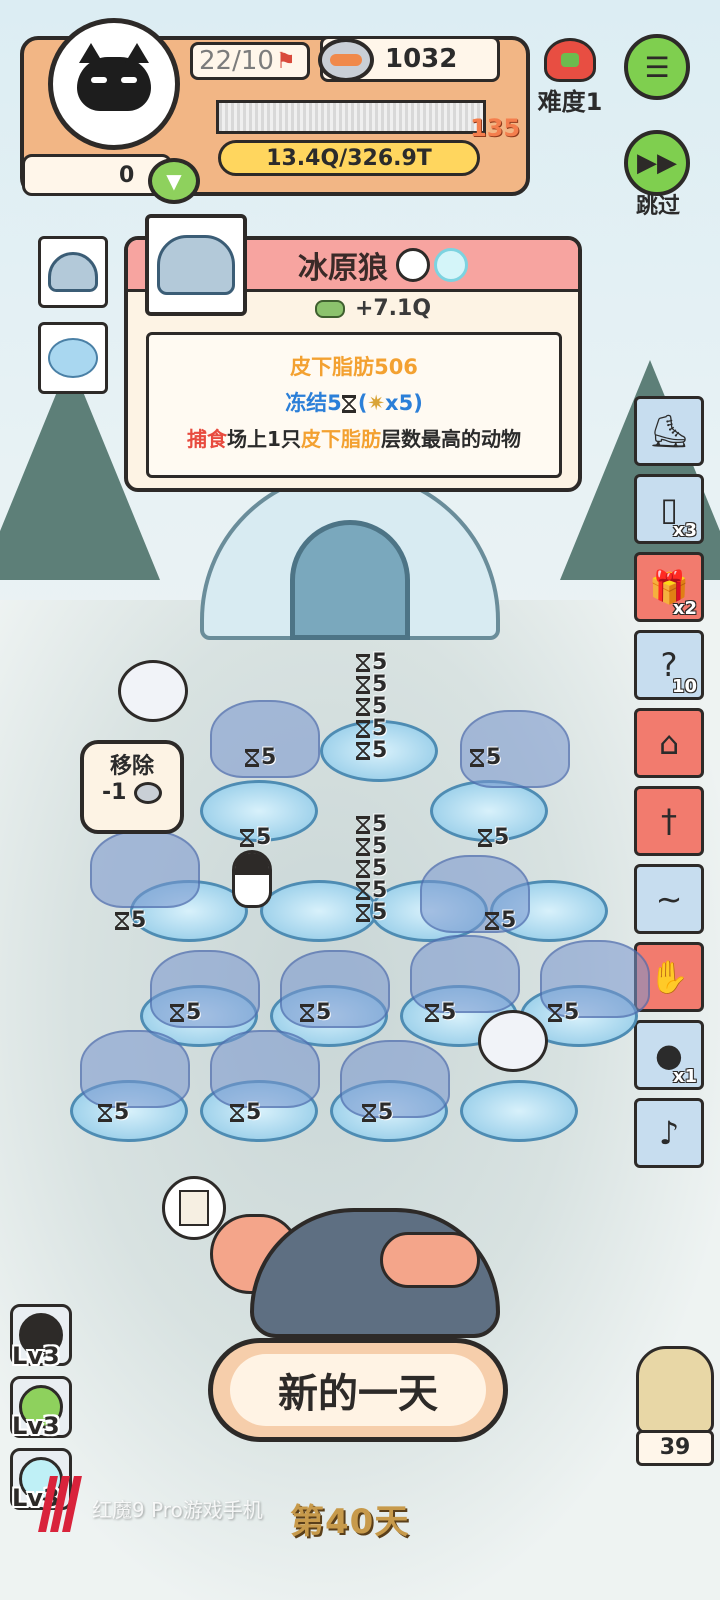 The height and width of the screenshot is (1600, 720). What do you see at coordinates (669, 509) in the screenshot?
I see `item-slot: ▯ x3` at bounding box center [669, 509].